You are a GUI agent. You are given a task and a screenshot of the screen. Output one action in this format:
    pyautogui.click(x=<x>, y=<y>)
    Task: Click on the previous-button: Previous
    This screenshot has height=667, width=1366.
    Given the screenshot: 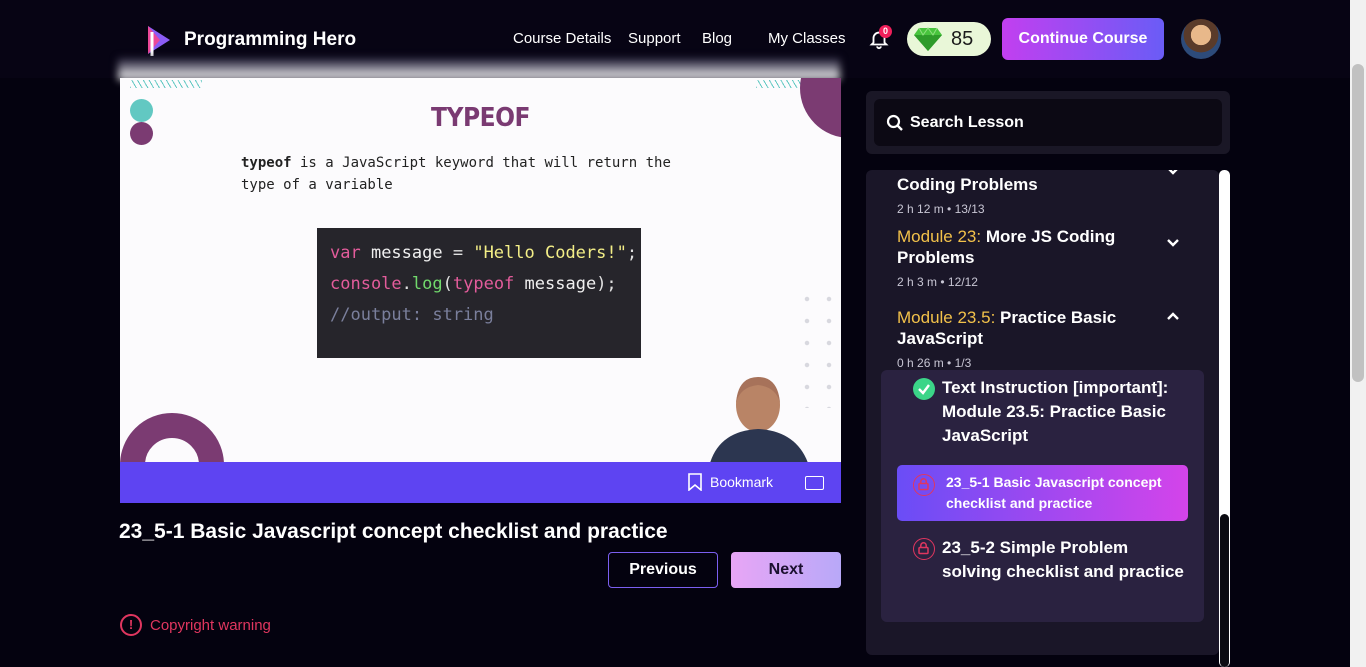 What is the action you would take?
    pyautogui.click(x=663, y=570)
    